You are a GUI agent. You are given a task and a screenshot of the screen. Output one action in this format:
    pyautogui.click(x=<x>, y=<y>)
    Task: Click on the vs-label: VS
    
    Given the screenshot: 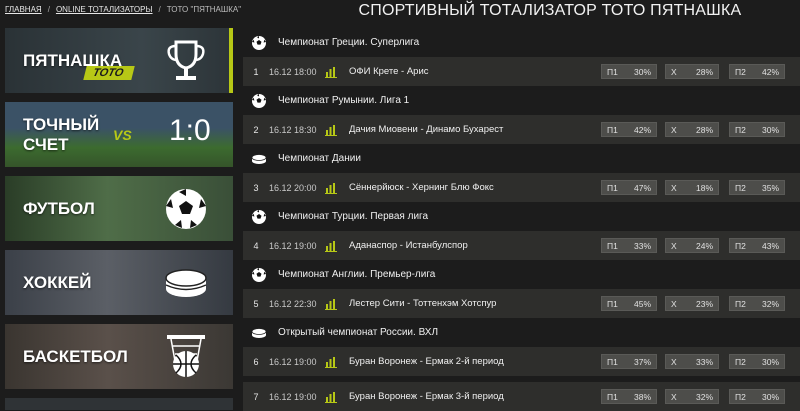 What is the action you would take?
    pyautogui.click(x=122, y=135)
    